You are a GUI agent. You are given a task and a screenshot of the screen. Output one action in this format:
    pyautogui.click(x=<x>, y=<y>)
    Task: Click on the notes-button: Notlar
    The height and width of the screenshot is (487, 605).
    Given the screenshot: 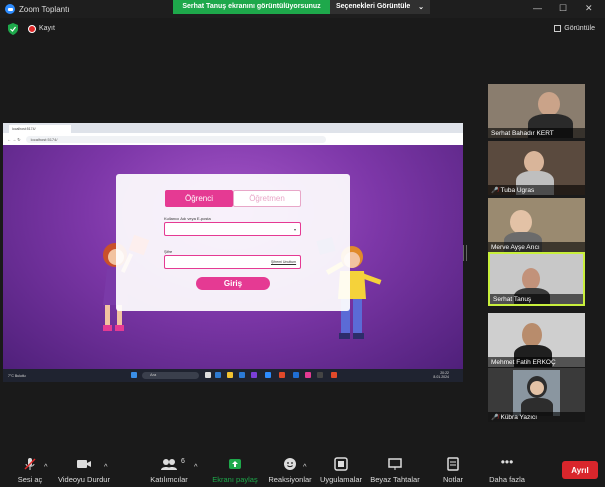 What is the action you would take?
    pyautogui.click(x=453, y=470)
    